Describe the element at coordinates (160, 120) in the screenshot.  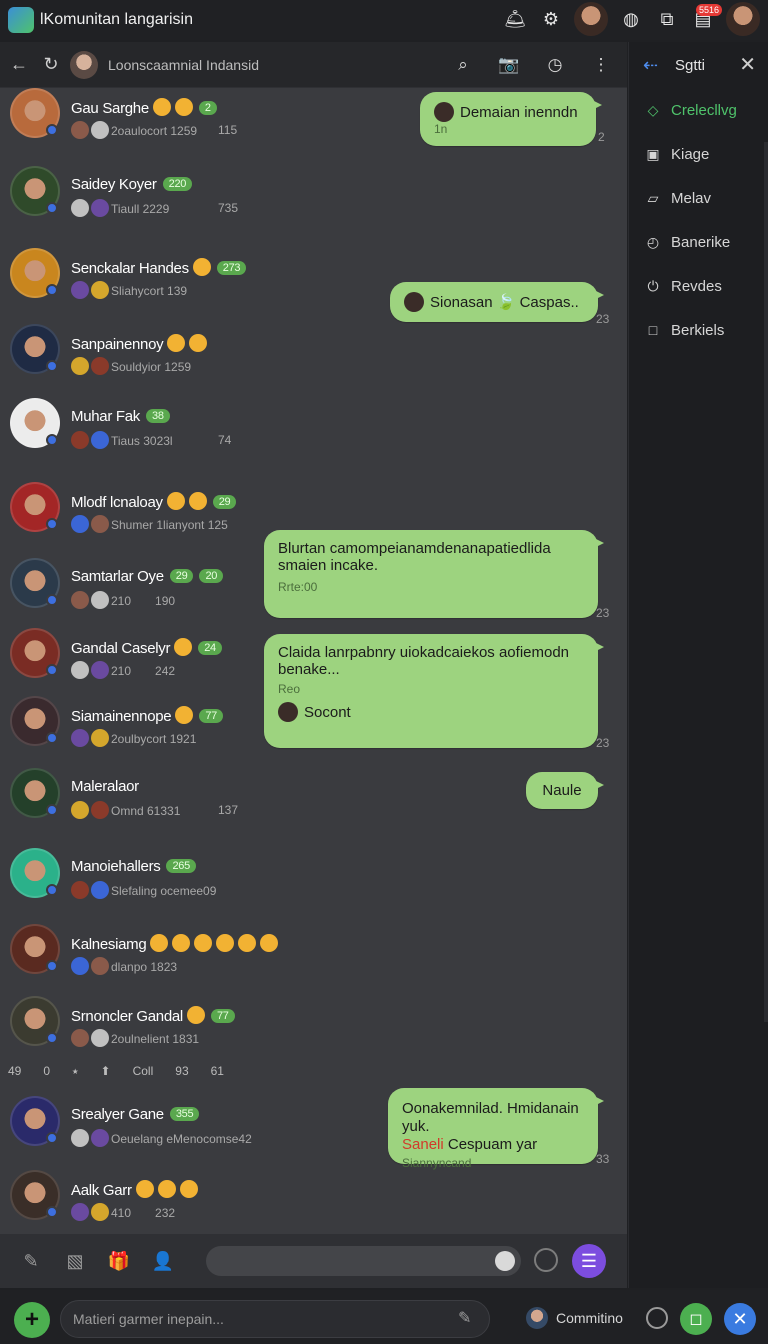
I see `member-row: Gau Sarghe 2 2oaulocort 1259 115` at that location.